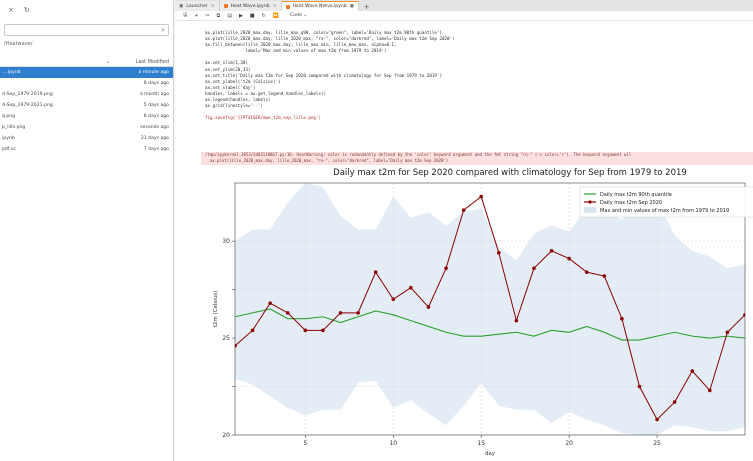 This screenshot has width=753, height=461. Describe the element at coordinates (631, 203) in the screenshot. I see `legend-label: Daily max t2m Sep 2020` at that location.